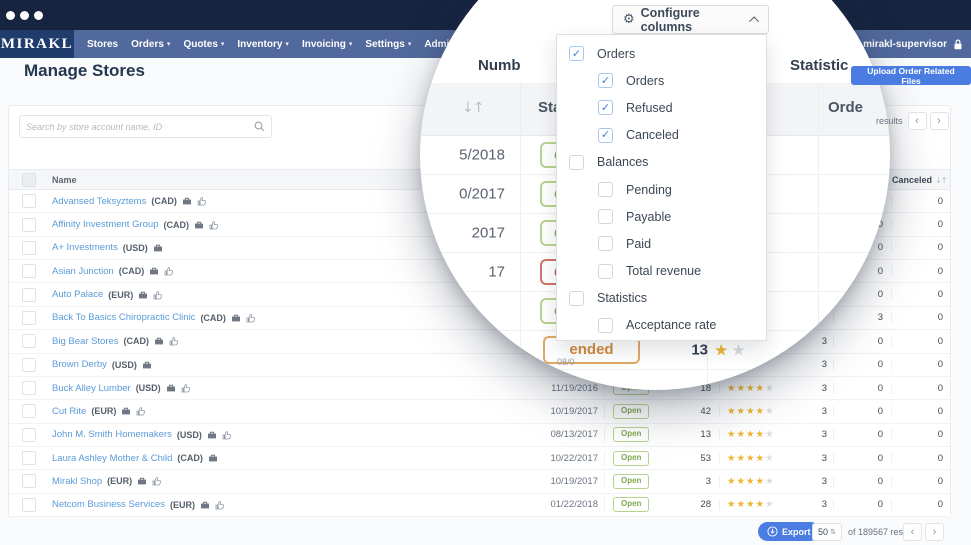  What do you see at coordinates (661, 53) in the screenshot?
I see `column-toggle-orders-group: ✓ Orders` at bounding box center [661, 53].